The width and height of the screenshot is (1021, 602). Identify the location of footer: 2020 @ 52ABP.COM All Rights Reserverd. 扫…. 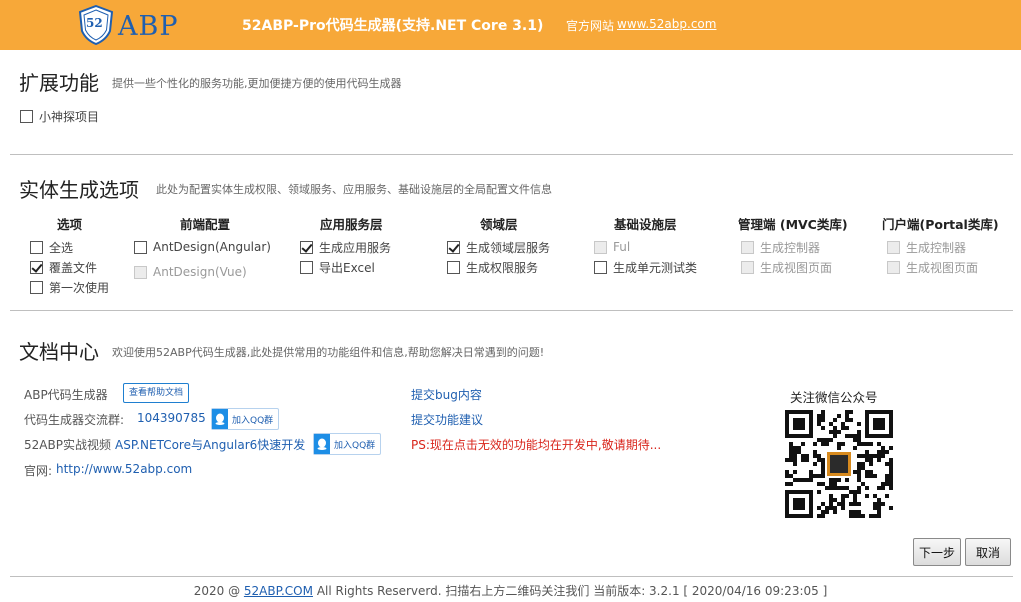
(510, 590).